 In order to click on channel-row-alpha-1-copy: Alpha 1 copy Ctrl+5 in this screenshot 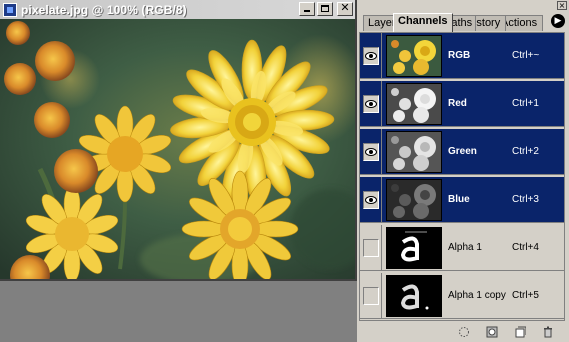, I will do `click(462, 295)`.